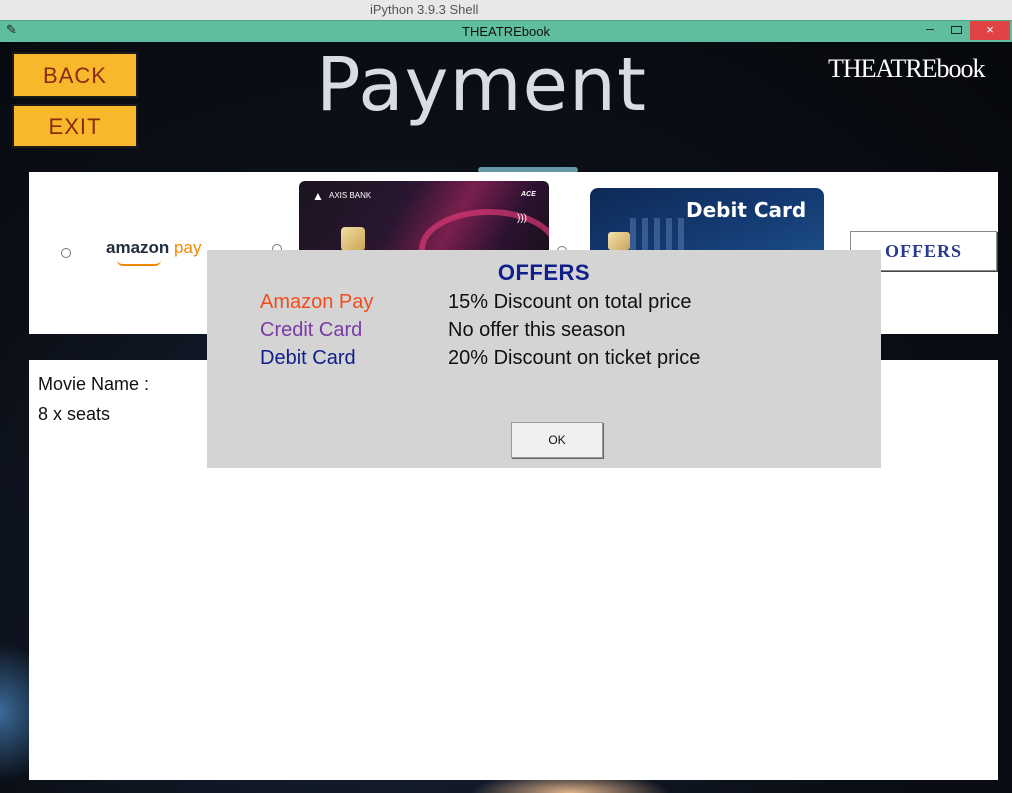 The height and width of the screenshot is (793, 1012). Describe the element at coordinates (188, 247) in the screenshot. I see `amazon-pay-suffix: pay` at that location.